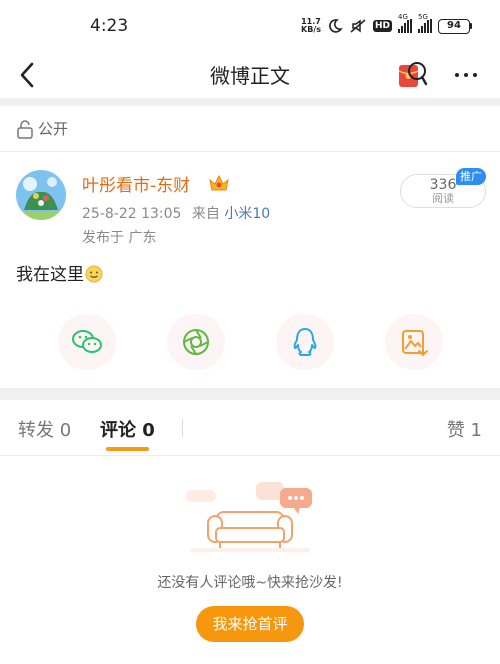 The height and width of the screenshot is (664, 500). What do you see at coordinates (250, 129) in the screenshot?
I see `visibility-row: 公开` at bounding box center [250, 129].